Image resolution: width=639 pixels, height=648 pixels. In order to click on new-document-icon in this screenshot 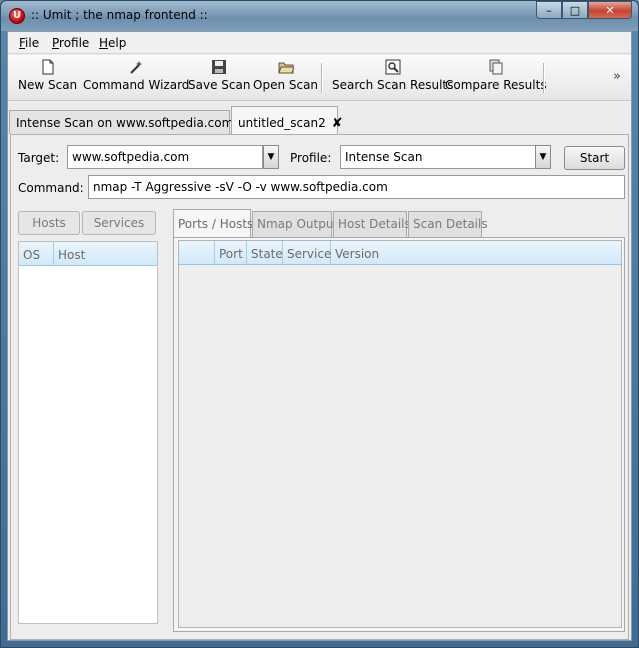, I will do `click(48, 67)`.